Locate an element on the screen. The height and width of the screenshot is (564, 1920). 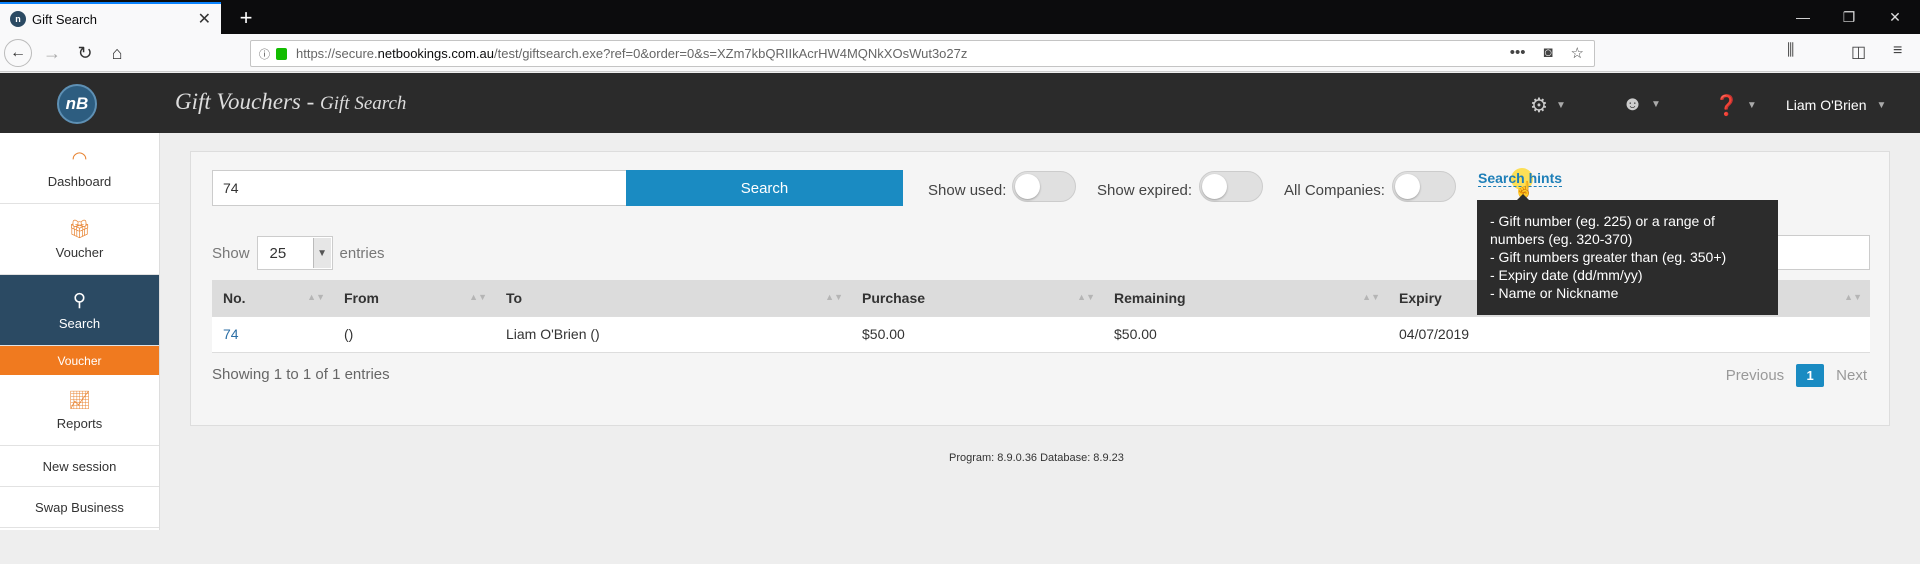
hint-line: - Gift number (eg. 225) or a range of is located at coordinates (1602, 221).